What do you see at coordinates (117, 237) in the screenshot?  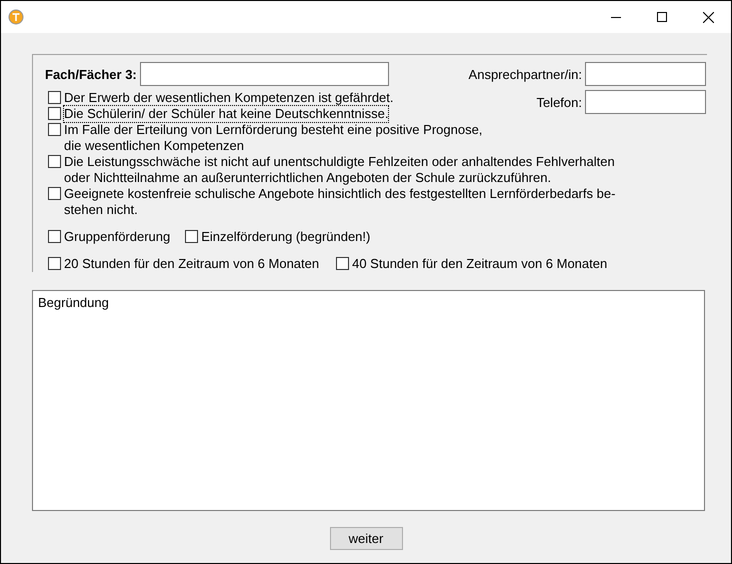 I see `checkbox-label: Gruppenförderung` at bounding box center [117, 237].